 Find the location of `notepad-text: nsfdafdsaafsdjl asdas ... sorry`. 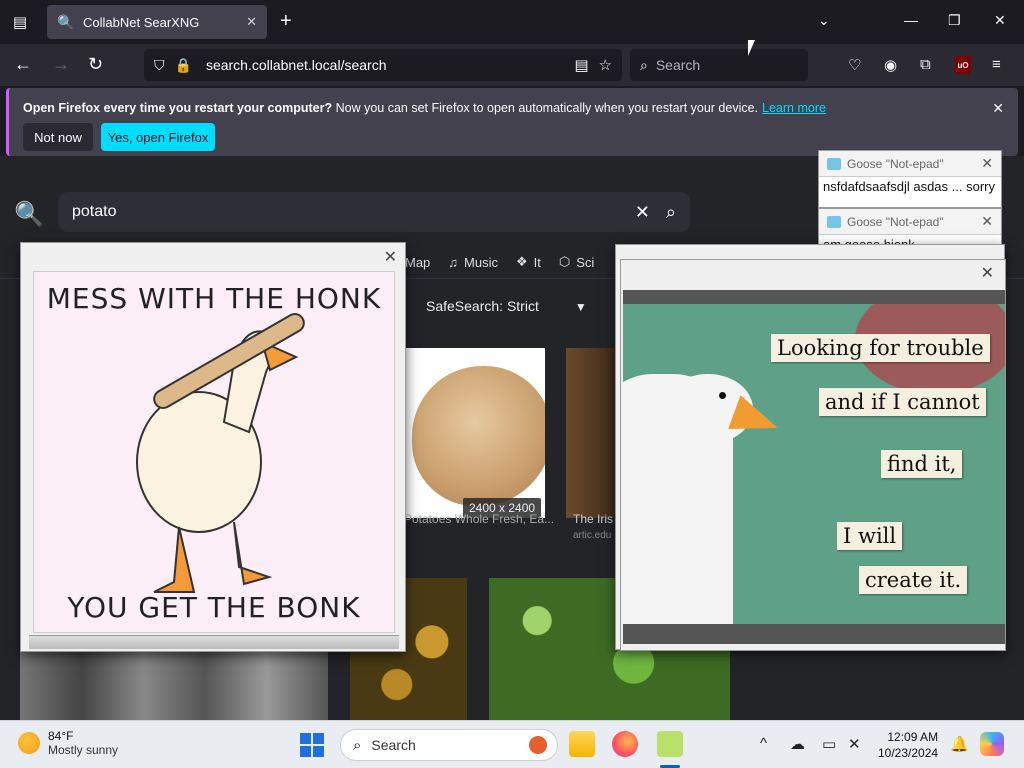

notepad-text: nsfdafdsaafsdjl asdas ... sorry is located at coordinates (910, 192).